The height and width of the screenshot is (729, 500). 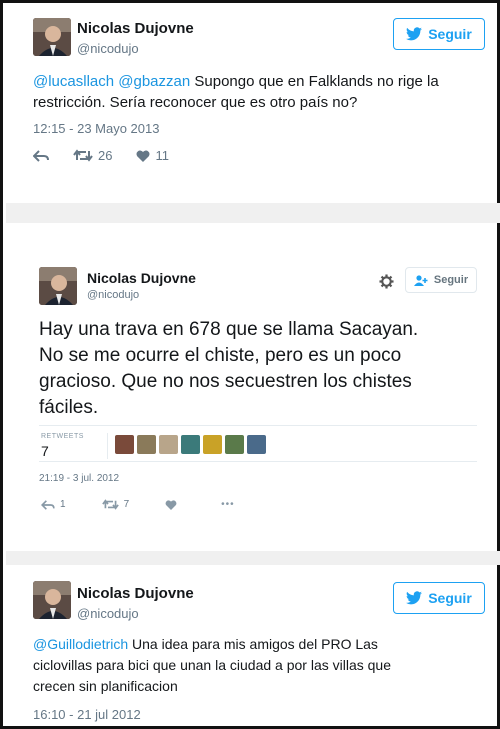 I want to click on tweet-timestamp: 16:10 - 21 jul 2012, so click(x=87, y=714).